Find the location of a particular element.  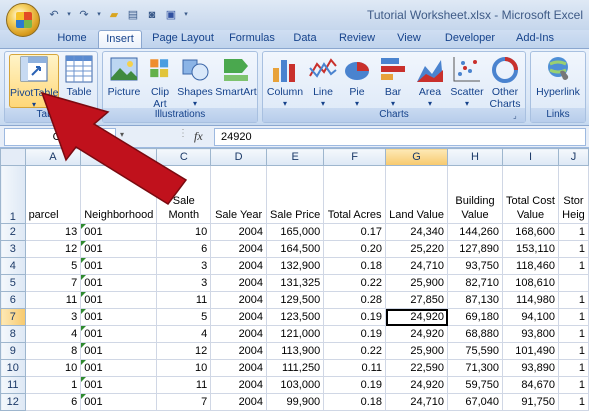

cell-b9: 001 is located at coordinates (119, 351).